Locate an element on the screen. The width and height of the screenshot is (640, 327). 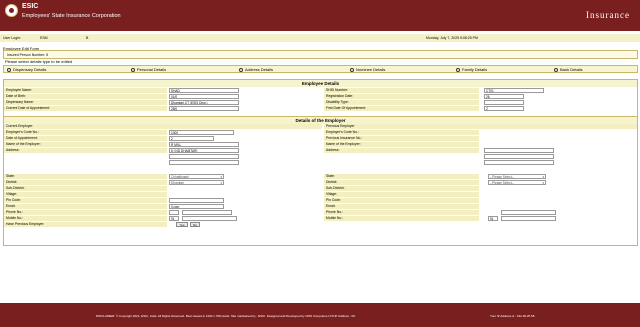
label-pin-code: Pin Code: is located at coordinates (85, 201).